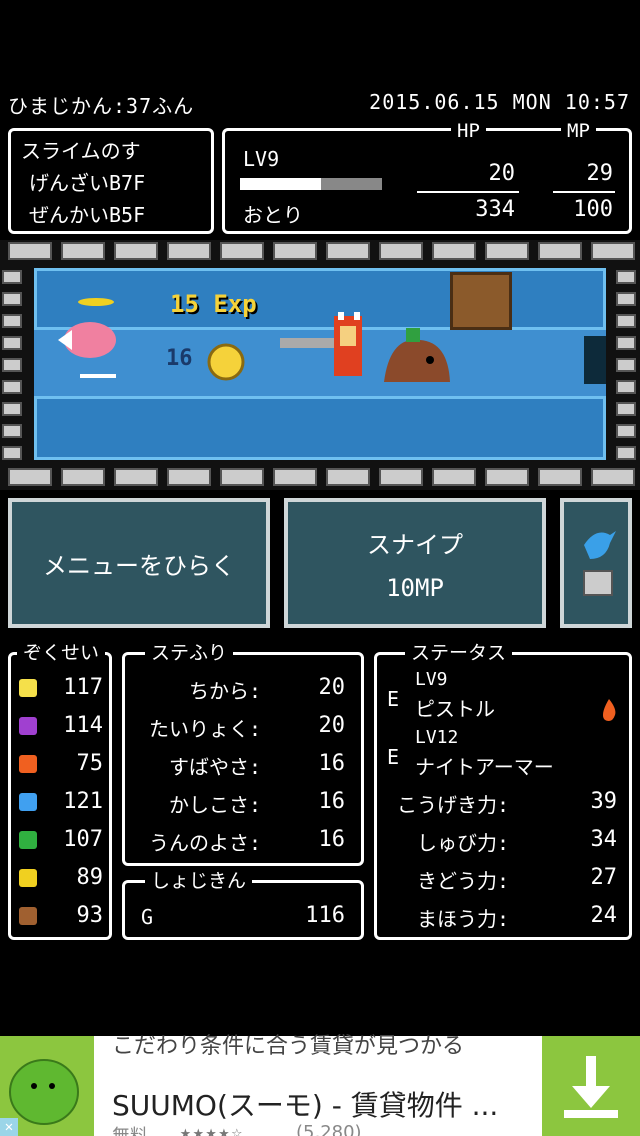 Image resolution: width=640 pixels, height=1136 pixels. Describe the element at coordinates (224, 691) in the screenshot. I see `stat-label: ちから:` at that location.